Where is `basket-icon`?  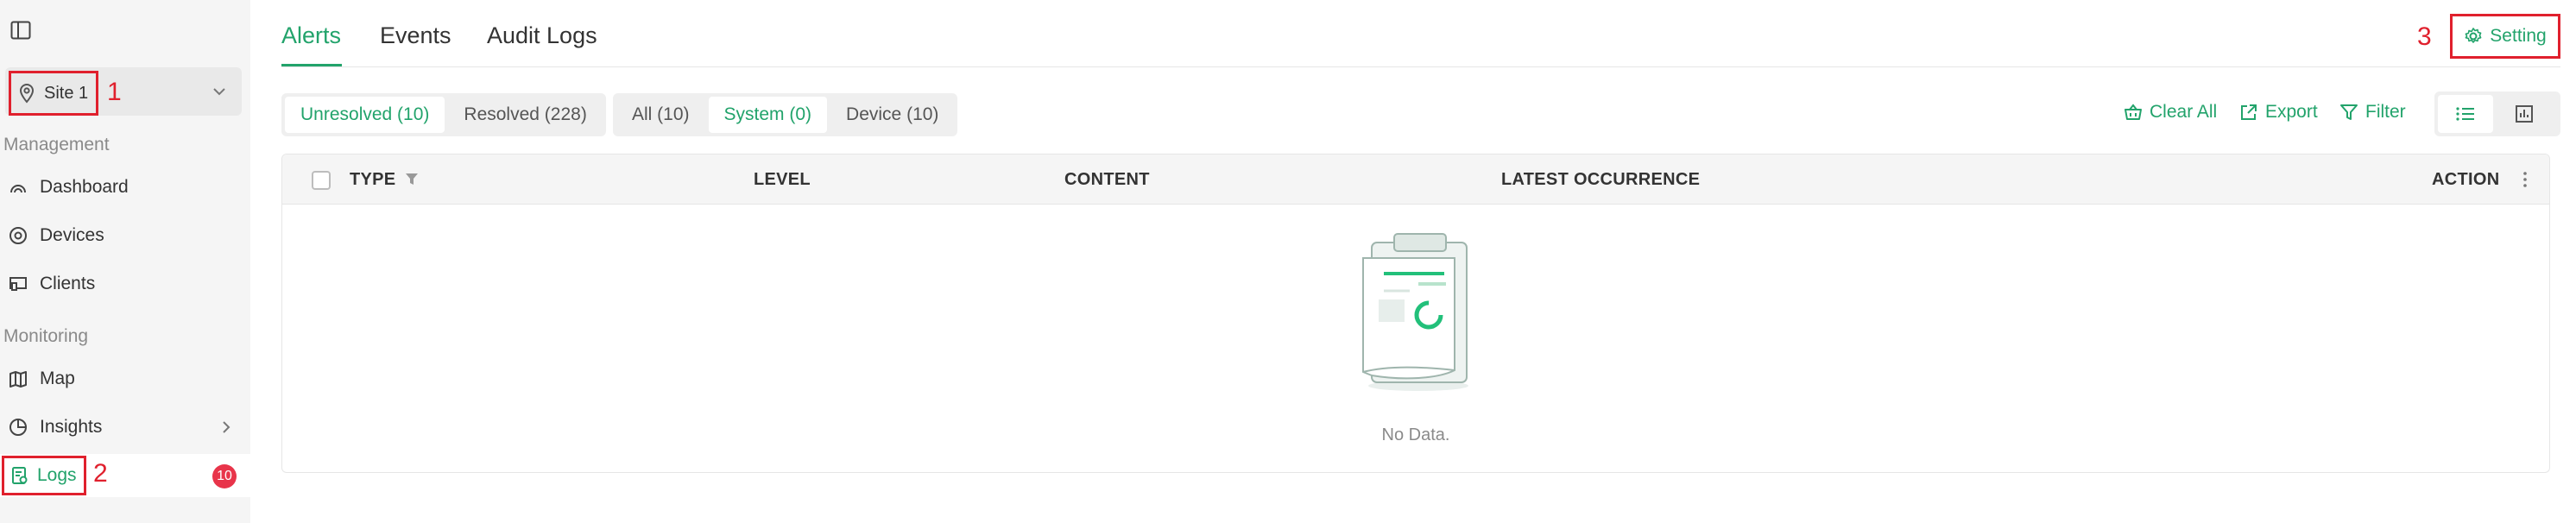
basket-icon is located at coordinates (2133, 112).